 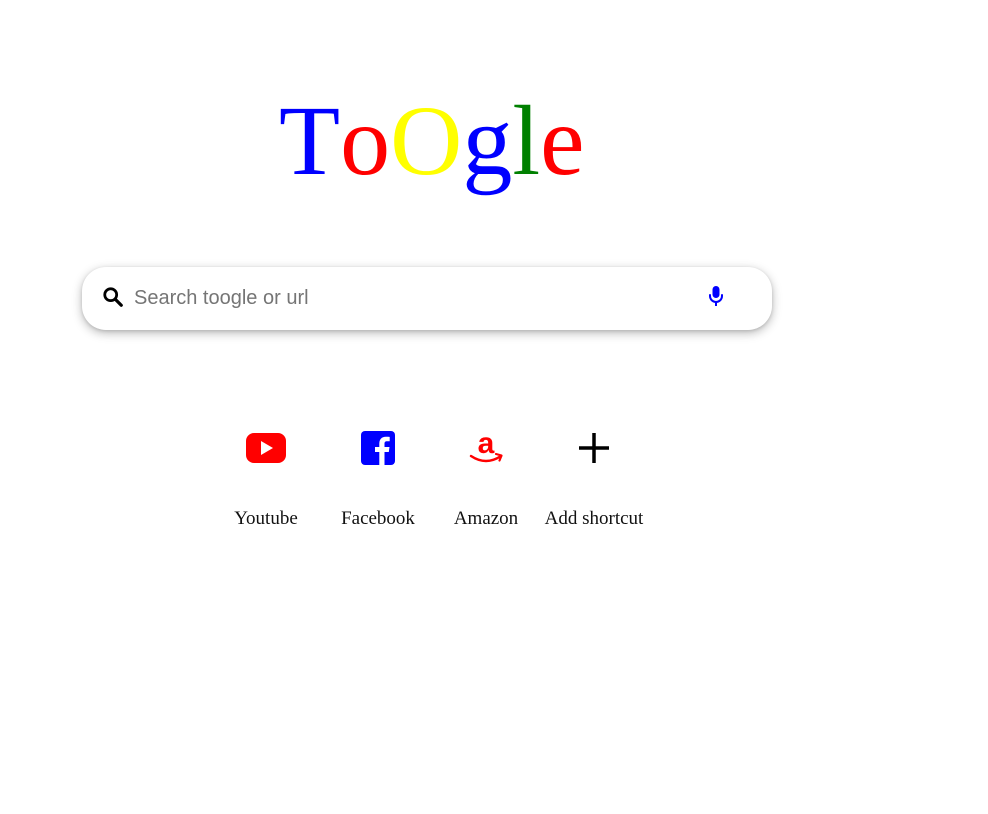 What do you see at coordinates (426, 140) in the screenshot?
I see `logo-letter-3: O` at bounding box center [426, 140].